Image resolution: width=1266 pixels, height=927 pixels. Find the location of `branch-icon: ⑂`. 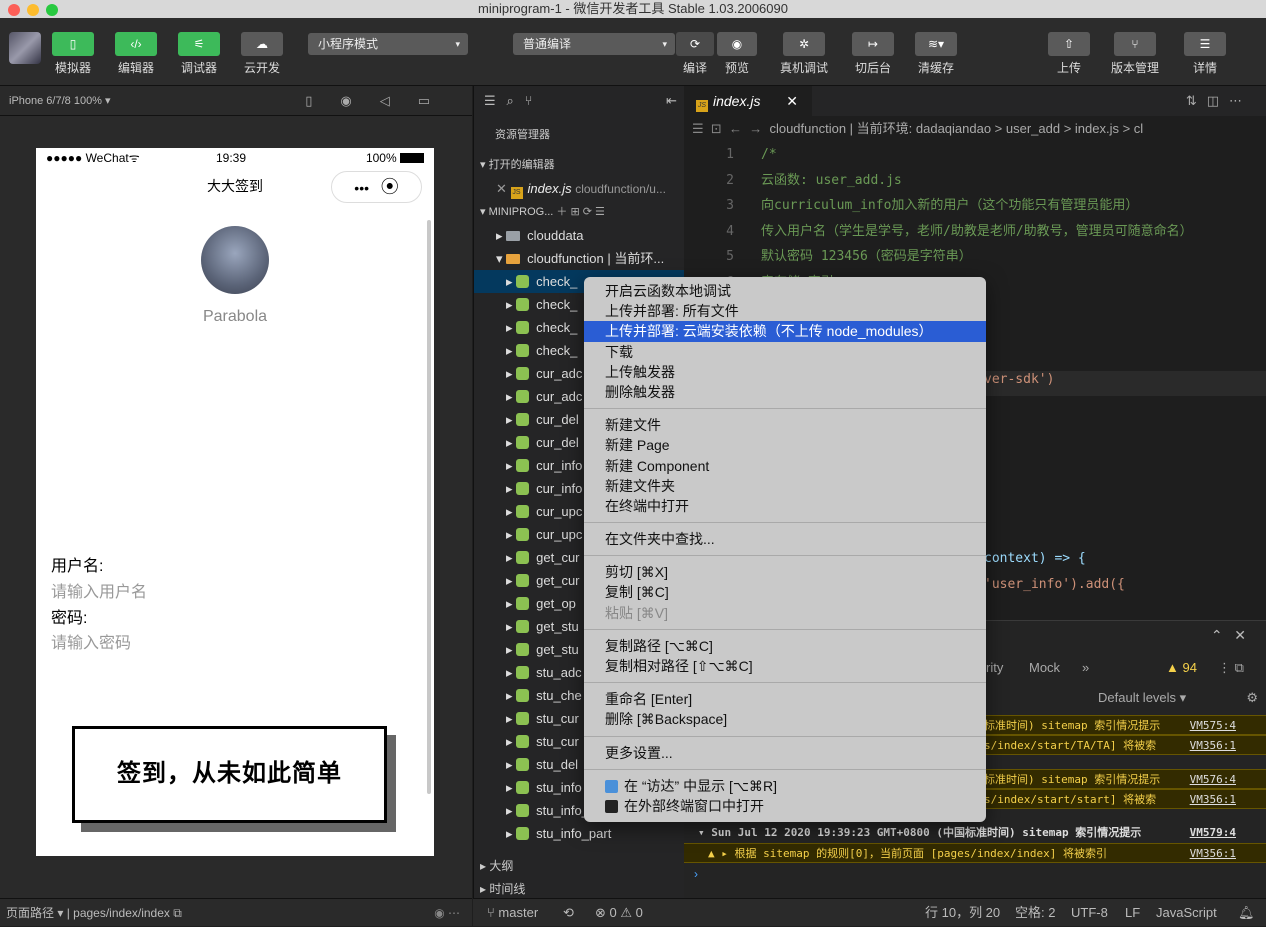

branch-icon: ⑂ is located at coordinates (1135, 44).